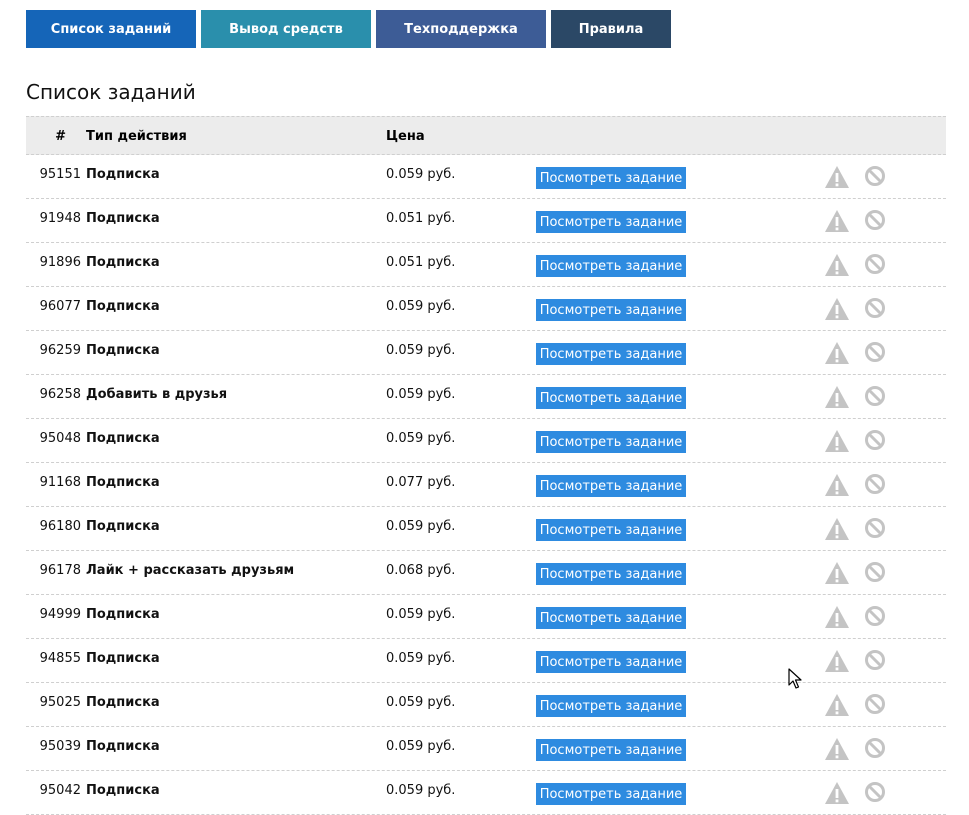 Image resolution: width=969 pixels, height=815 pixels. Describe the element at coordinates (60, 614) in the screenshot. I see `task-id: 94999` at that location.